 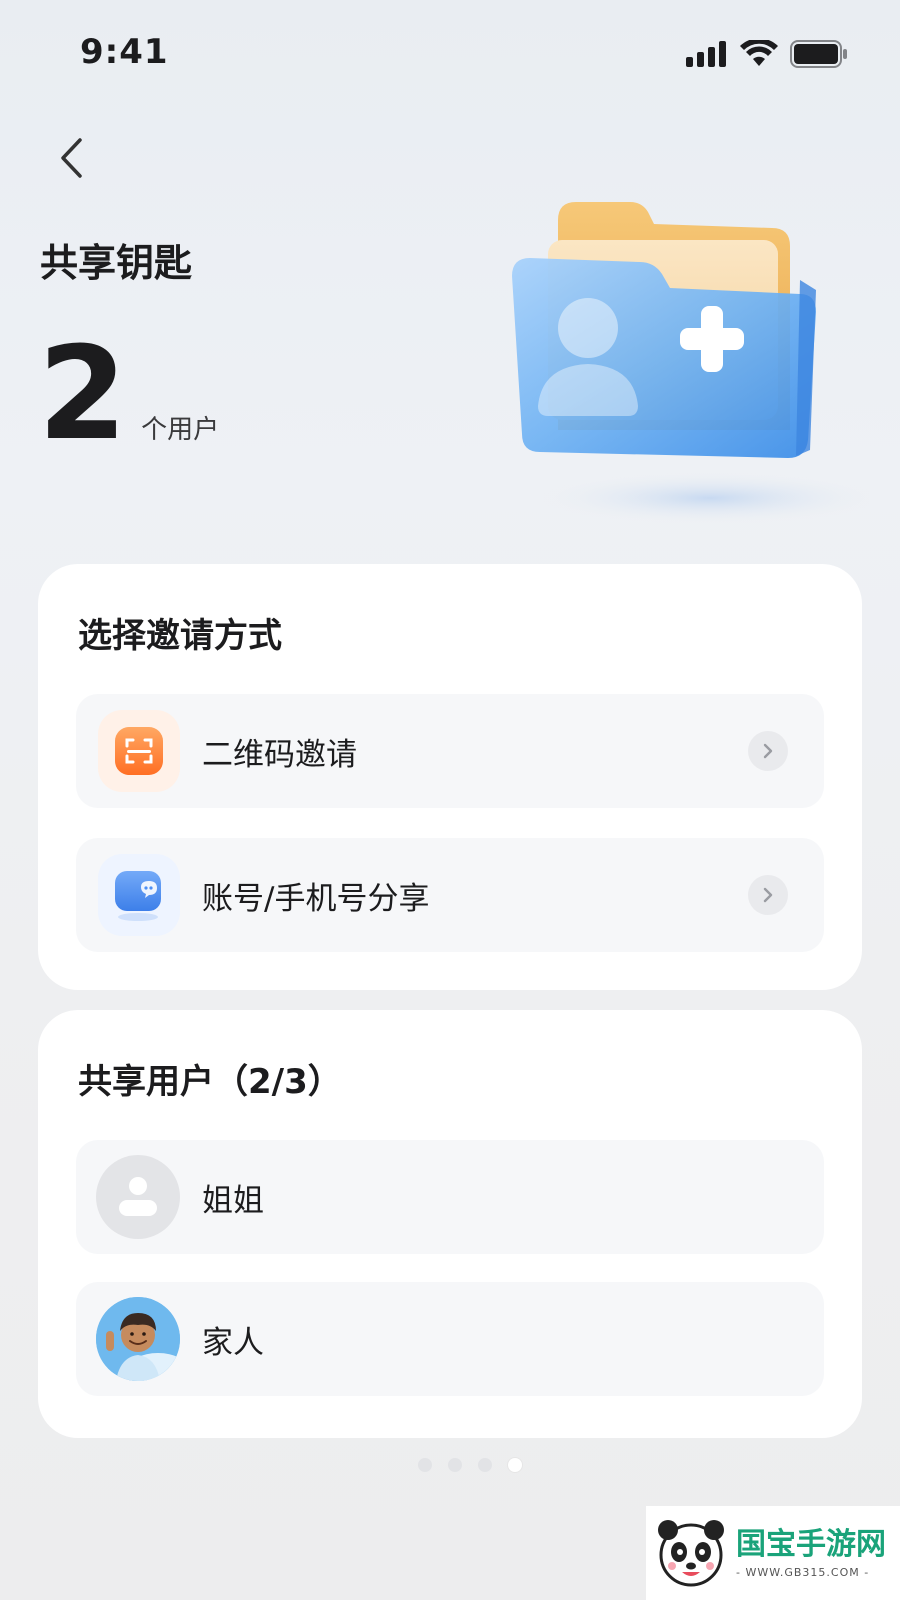 What do you see at coordinates (279, 754) in the screenshot?
I see `qr-invite-label: 二维码邀请` at bounding box center [279, 754].